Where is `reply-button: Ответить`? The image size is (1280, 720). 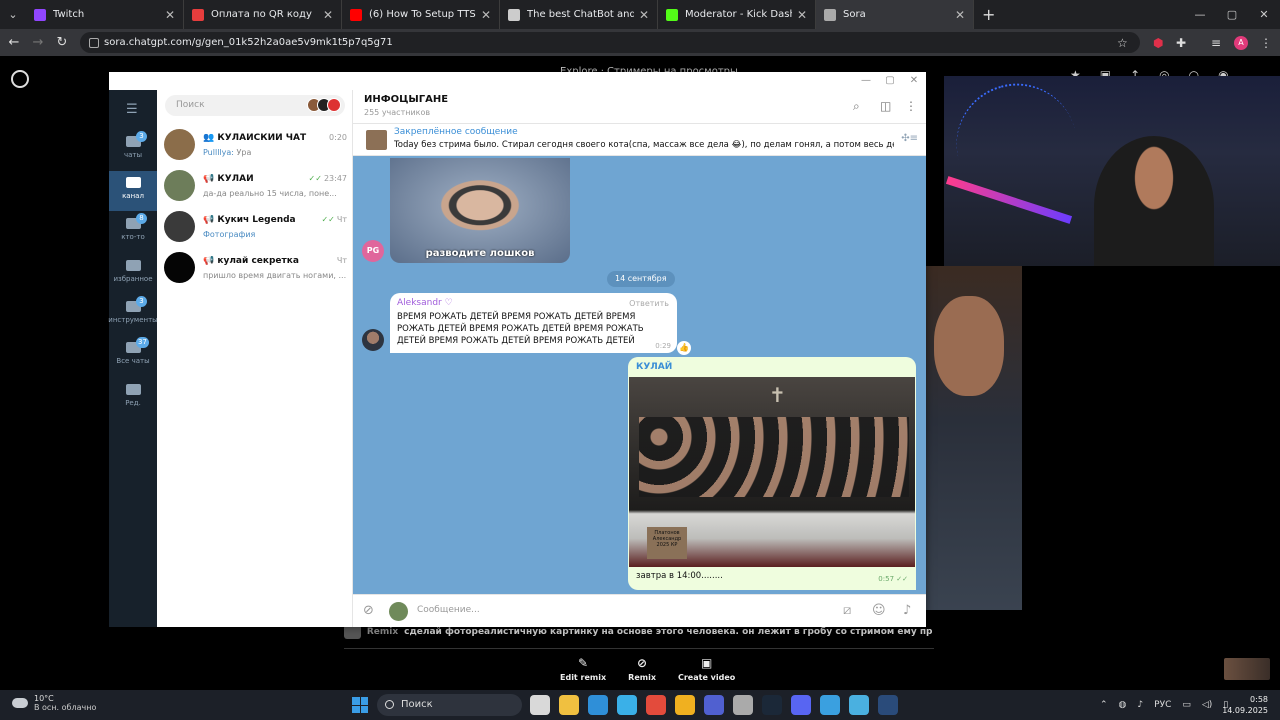 reply-button: Ответить is located at coordinates (649, 303).